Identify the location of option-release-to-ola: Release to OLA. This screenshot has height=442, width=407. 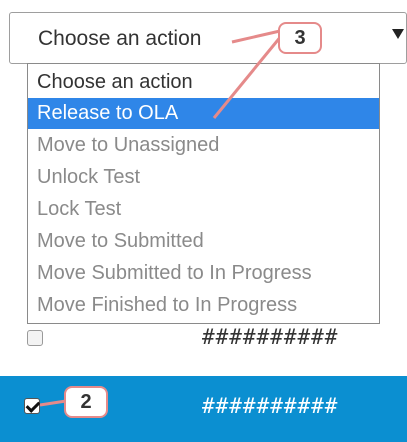
(203, 113).